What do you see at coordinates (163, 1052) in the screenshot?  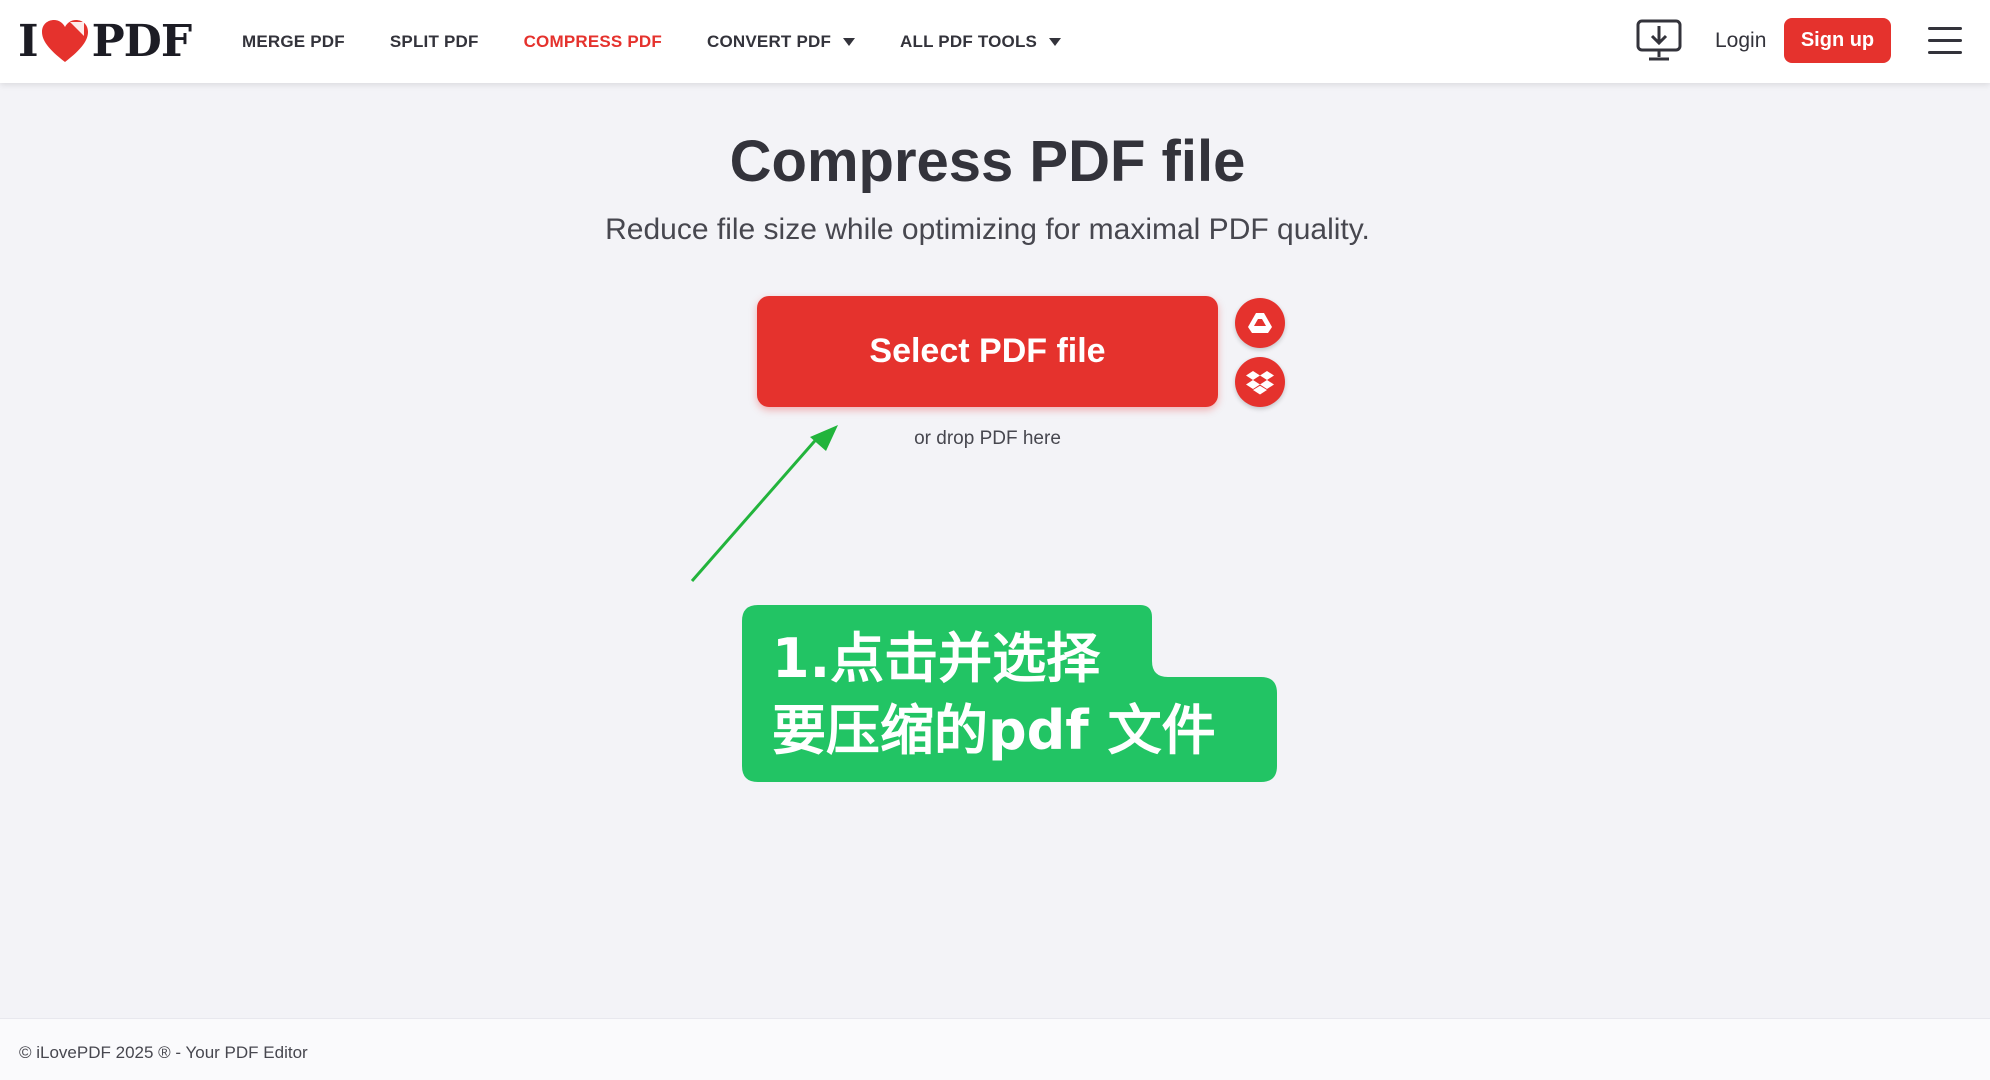 I see `footer-copyright: © iLovePDF 2025 ® - Your PDF Editor` at bounding box center [163, 1052].